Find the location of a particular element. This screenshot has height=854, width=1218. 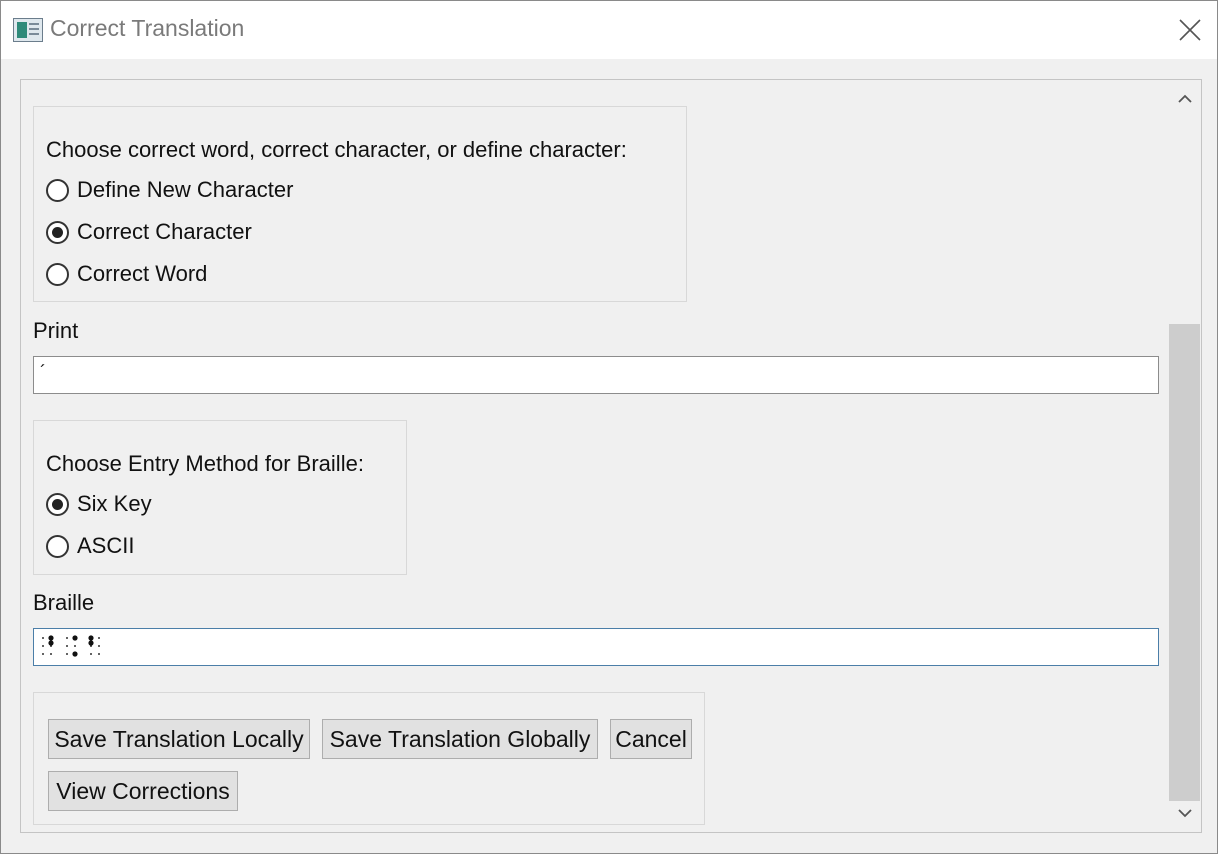

cancel-button: Cancel is located at coordinates (651, 739).